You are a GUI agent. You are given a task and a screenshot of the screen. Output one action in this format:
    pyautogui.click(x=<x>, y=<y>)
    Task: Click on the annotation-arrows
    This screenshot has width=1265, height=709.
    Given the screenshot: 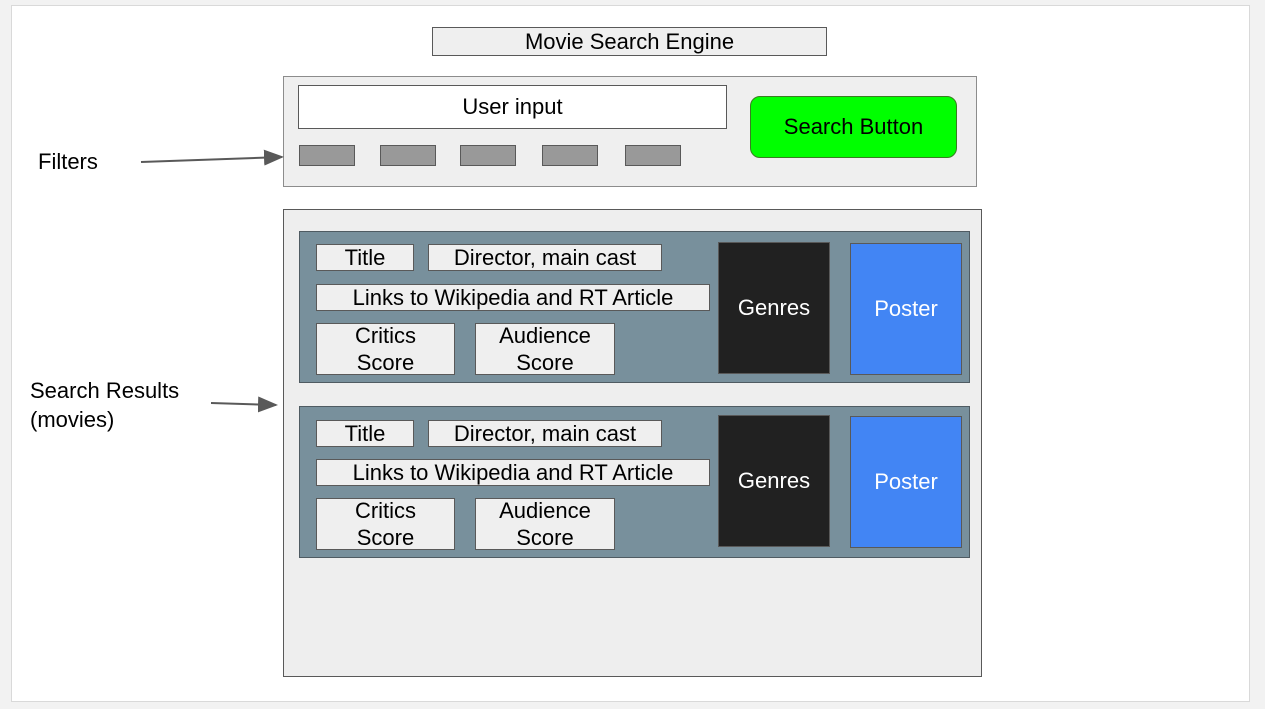 What is the action you would take?
    pyautogui.click(x=212, y=281)
    